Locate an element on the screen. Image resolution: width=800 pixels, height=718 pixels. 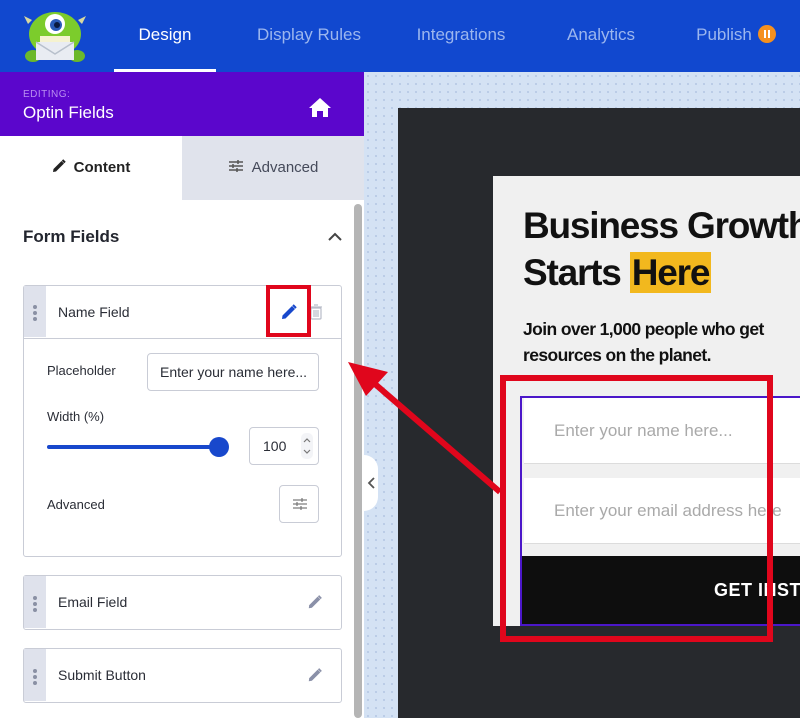
field-header: Submit Button is located at coordinates (182, 675).